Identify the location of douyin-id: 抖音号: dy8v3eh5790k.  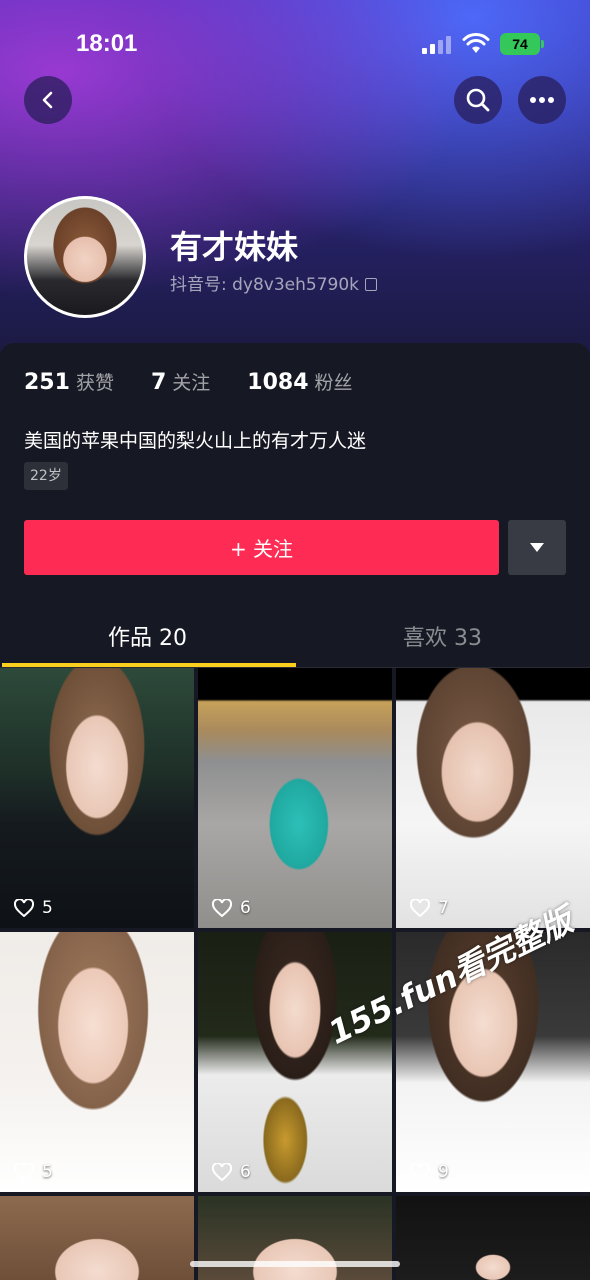
(265, 285).